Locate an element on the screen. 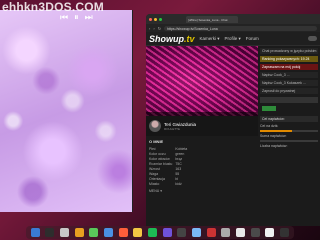 Image resolution: width=320 pixels, height=240 pixels. url-input: https://showup.tv/Sosenka_Luna is located at coordinates (240, 28).